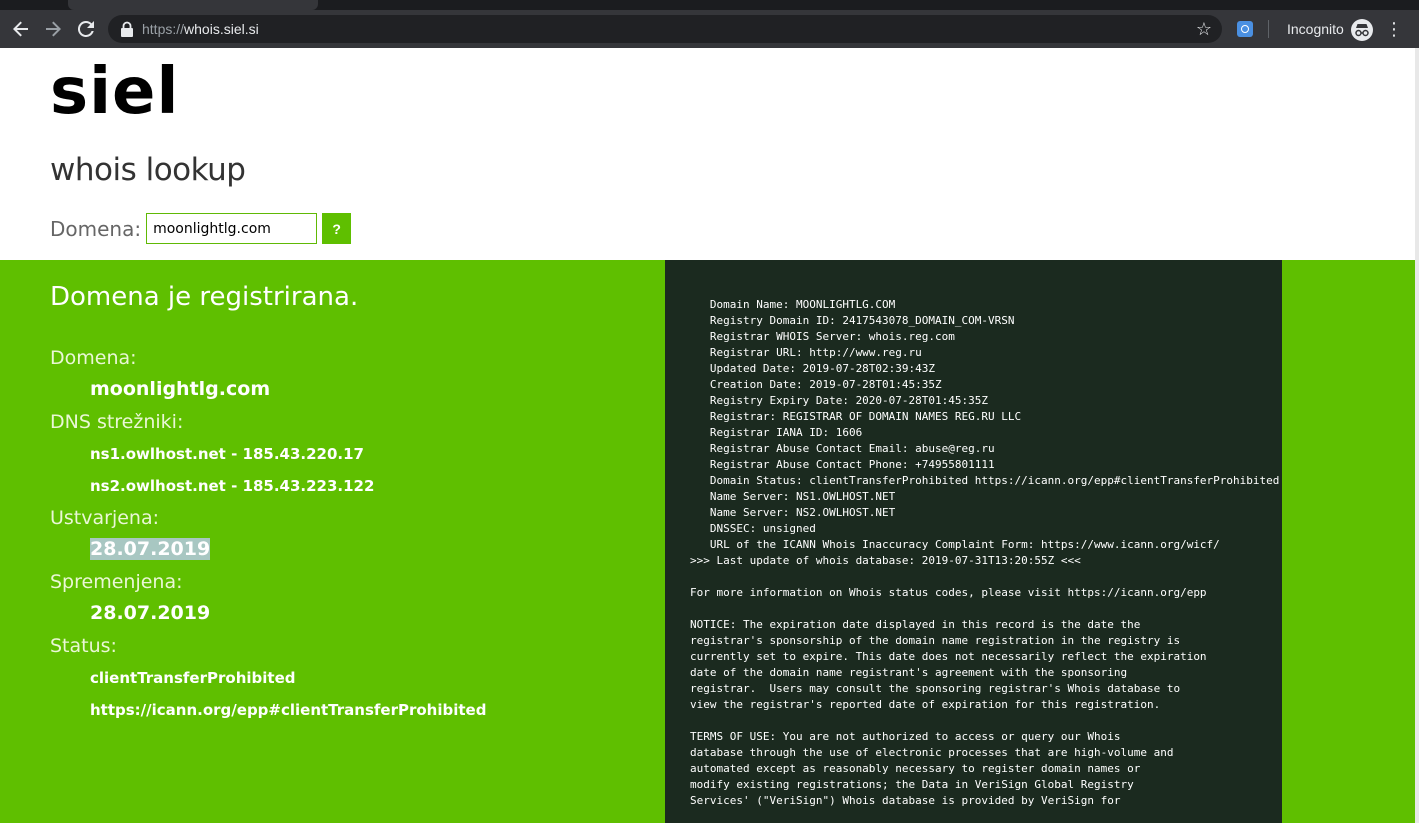 The height and width of the screenshot is (823, 1419). Describe the element at coordinates (337, 228) in the screenshot. I see `lookup-button: ?` at that location.